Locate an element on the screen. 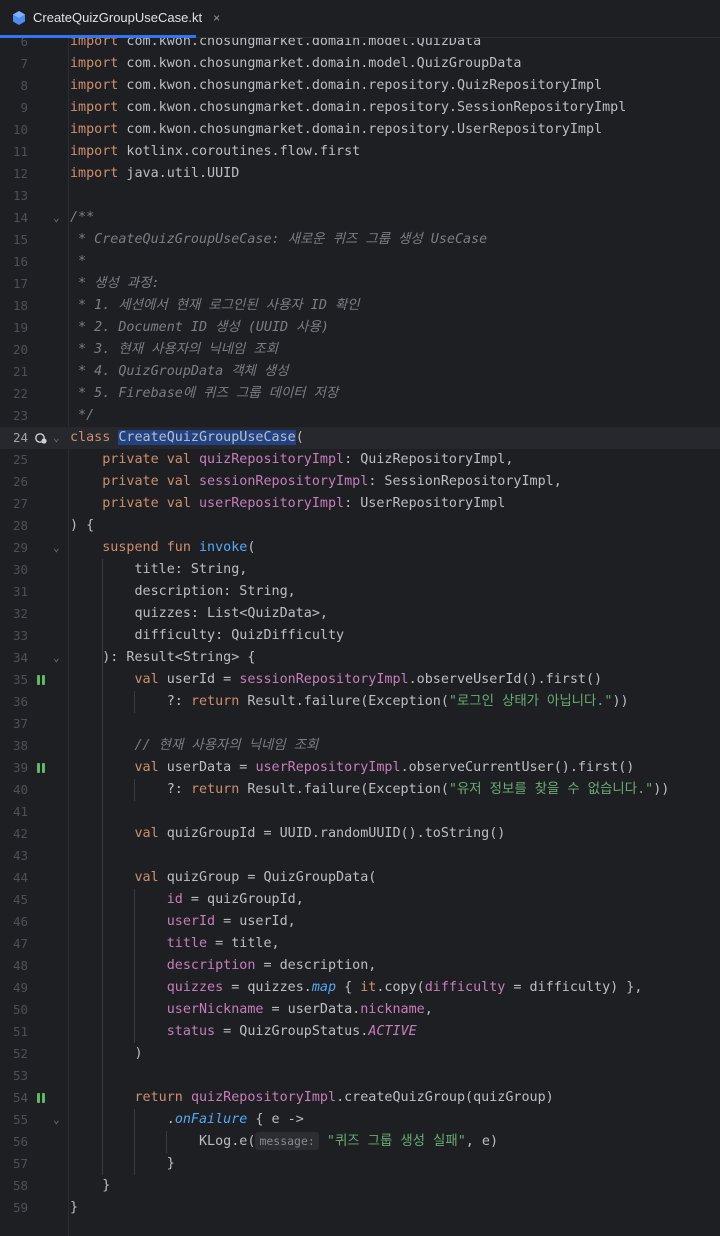 Image resolution: width=720 pixels, height=1236 pixels. code-line: 59} is located at coordinates (360, 1208).